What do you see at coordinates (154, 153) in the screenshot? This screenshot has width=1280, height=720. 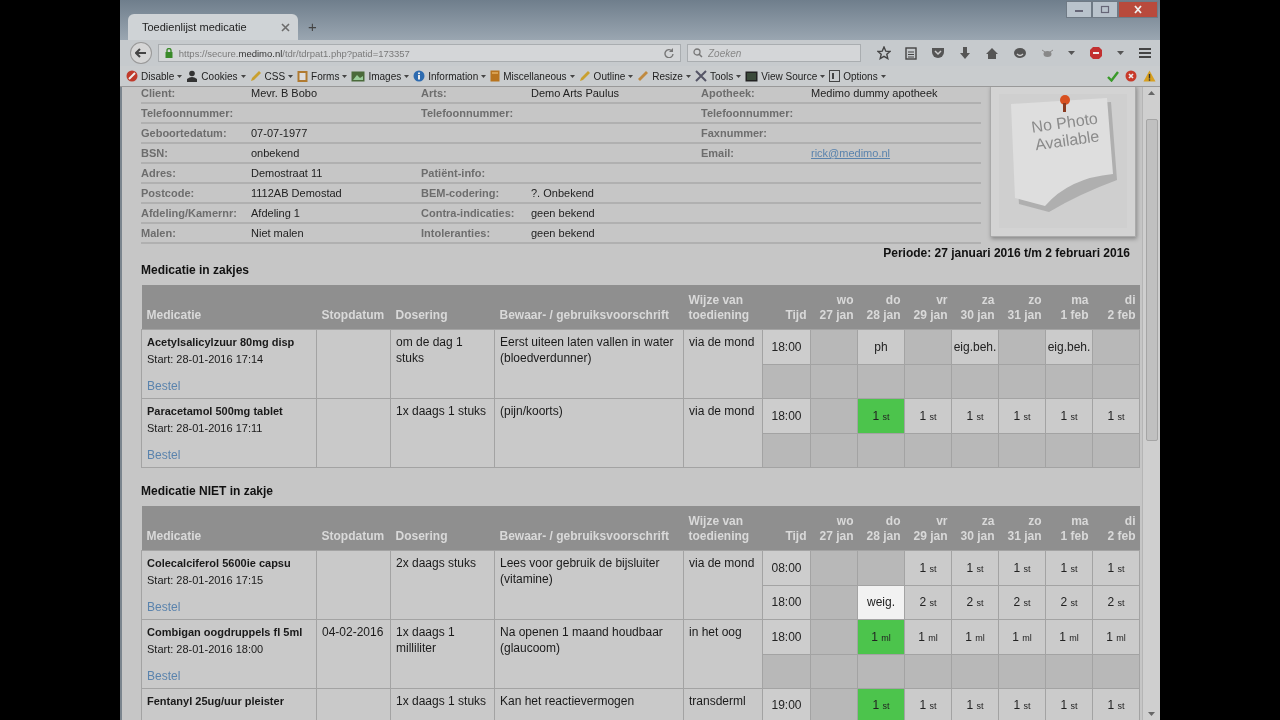 I see `field-label: BSN:` at bounding box center [154, 153].